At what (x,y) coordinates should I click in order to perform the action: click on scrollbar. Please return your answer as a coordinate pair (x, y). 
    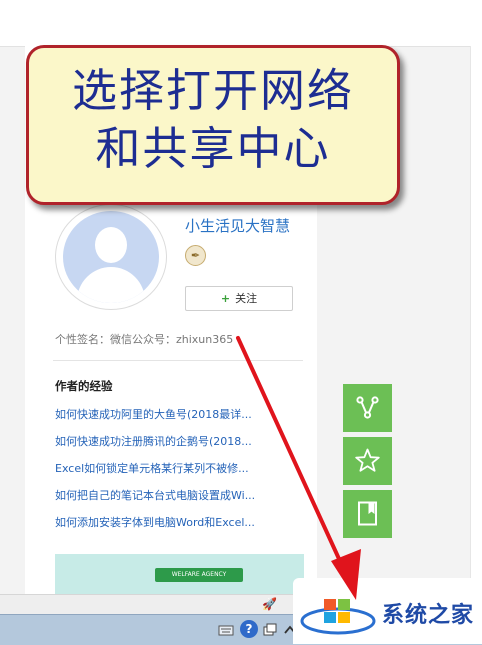
    Looking at the image, I should click on (476, 320).